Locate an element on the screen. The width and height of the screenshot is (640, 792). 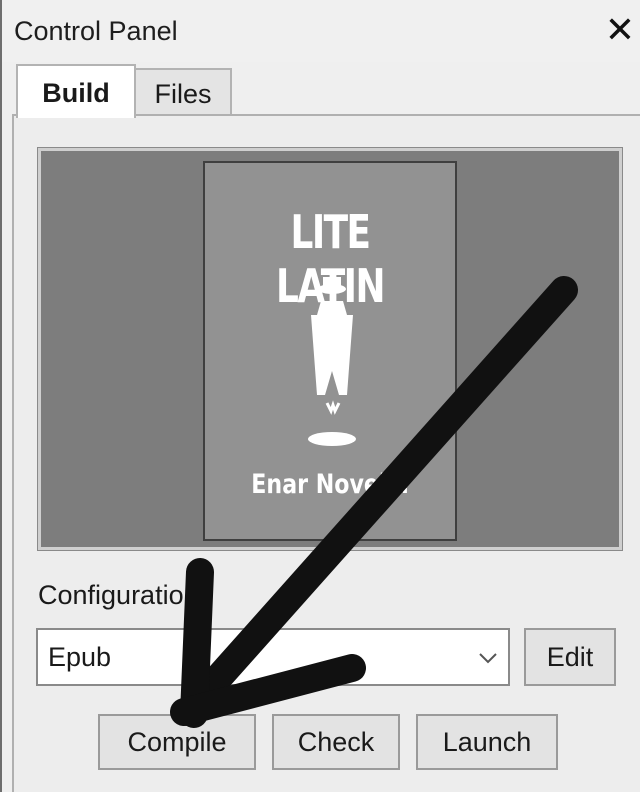
chevron-down-icon is located at coordinates (488, 658).